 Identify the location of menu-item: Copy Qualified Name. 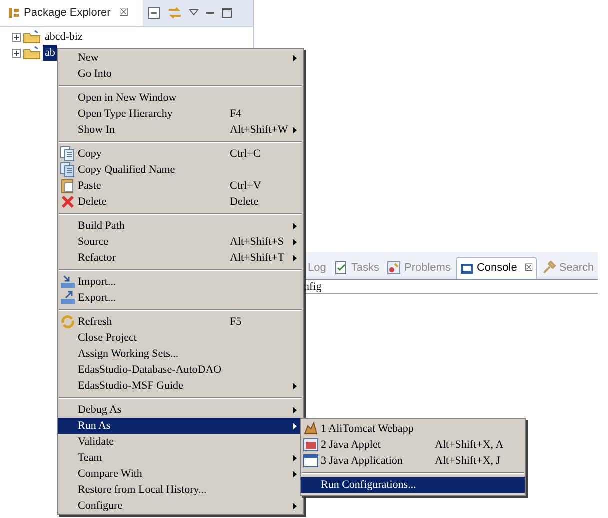
(180, 170).